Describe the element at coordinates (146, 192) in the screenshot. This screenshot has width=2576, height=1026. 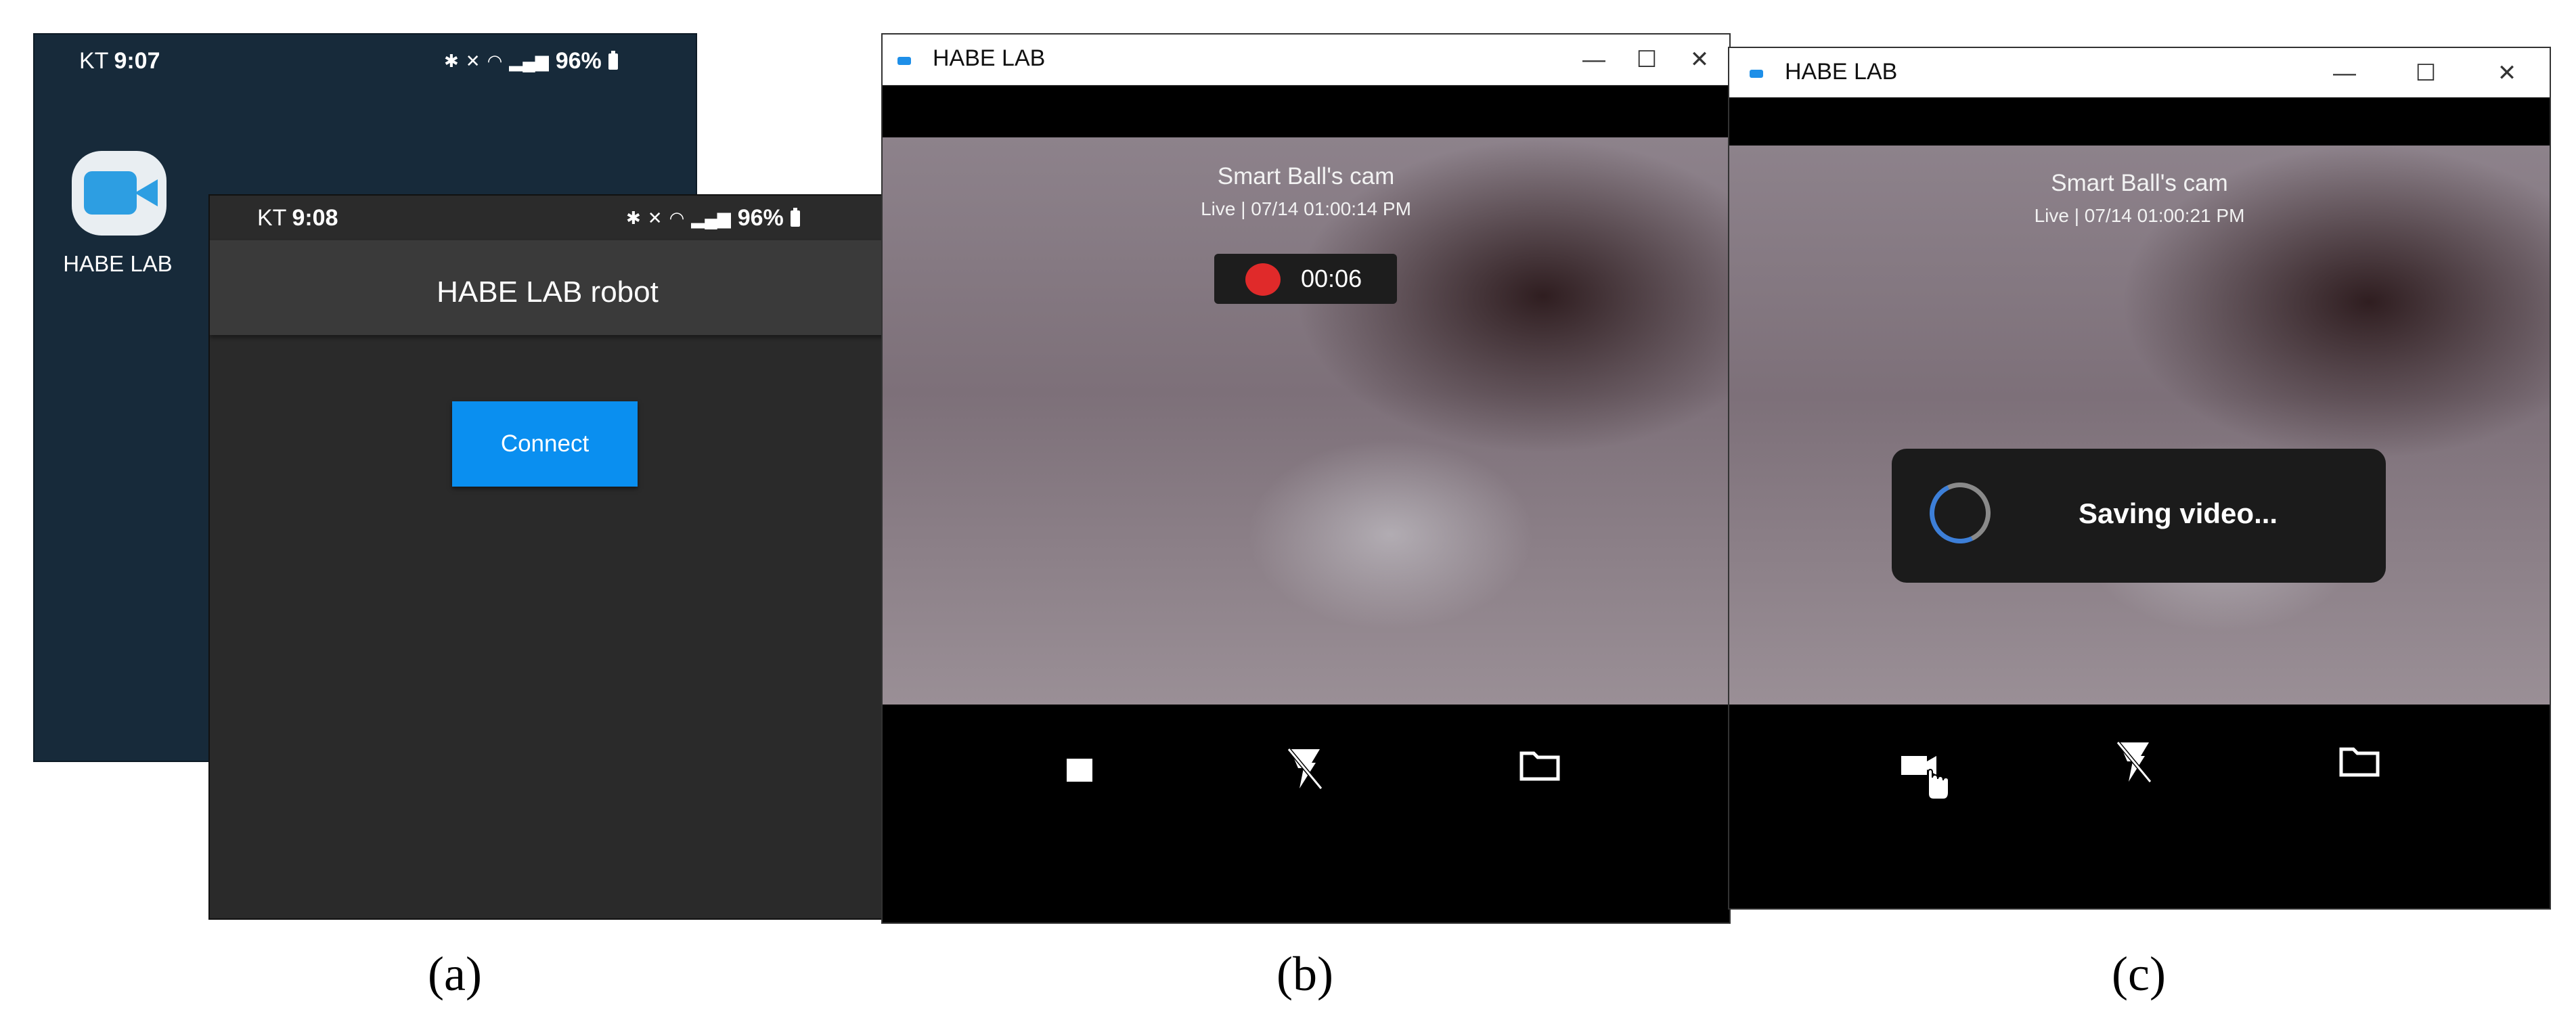
I see `app-camera-lens` at that location.